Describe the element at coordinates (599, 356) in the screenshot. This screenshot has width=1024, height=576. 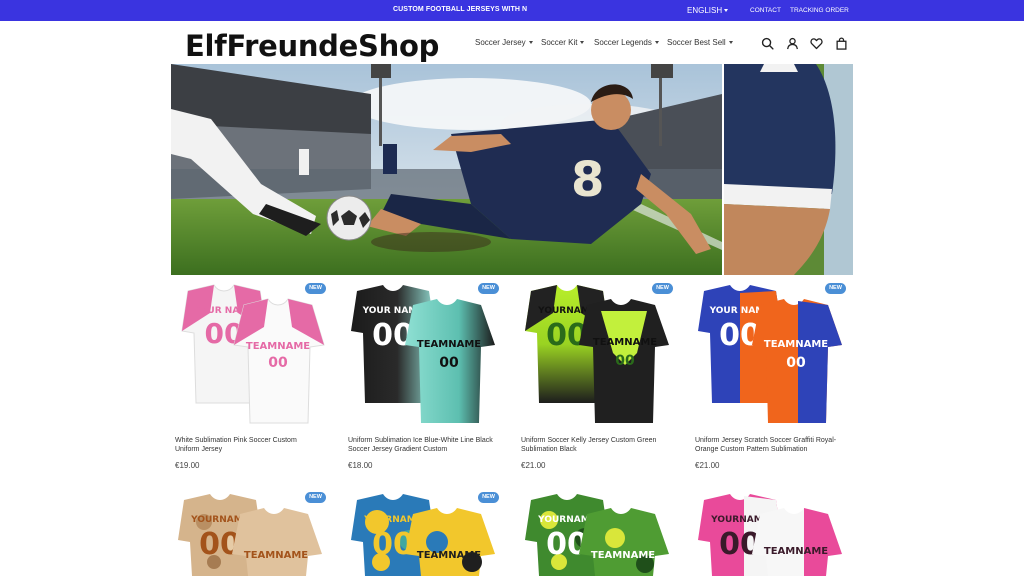
I see `product-image: YOURNAME 00 TEAMNAME 00` at that location.